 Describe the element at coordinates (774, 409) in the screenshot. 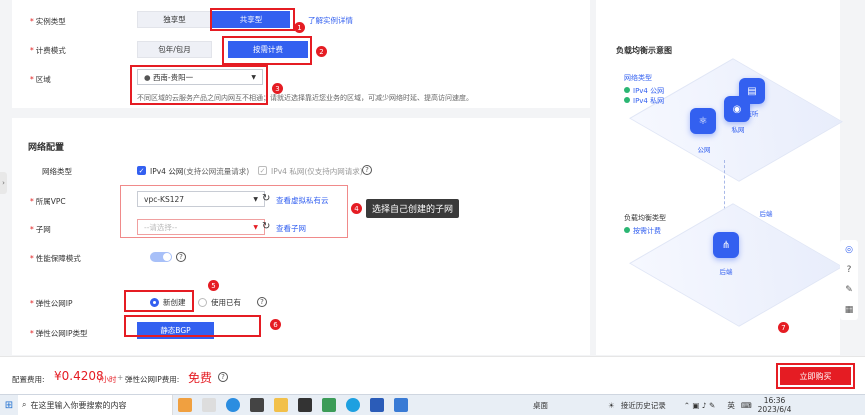

I see `clock-date: 2023/6/4` at that location.